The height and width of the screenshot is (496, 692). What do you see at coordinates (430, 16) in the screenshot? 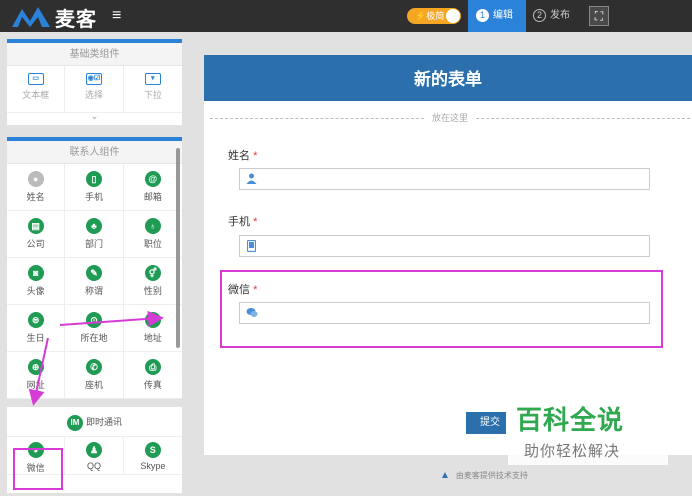
I see `mode-label: ⚡极简` at bounding box center [430, 16].